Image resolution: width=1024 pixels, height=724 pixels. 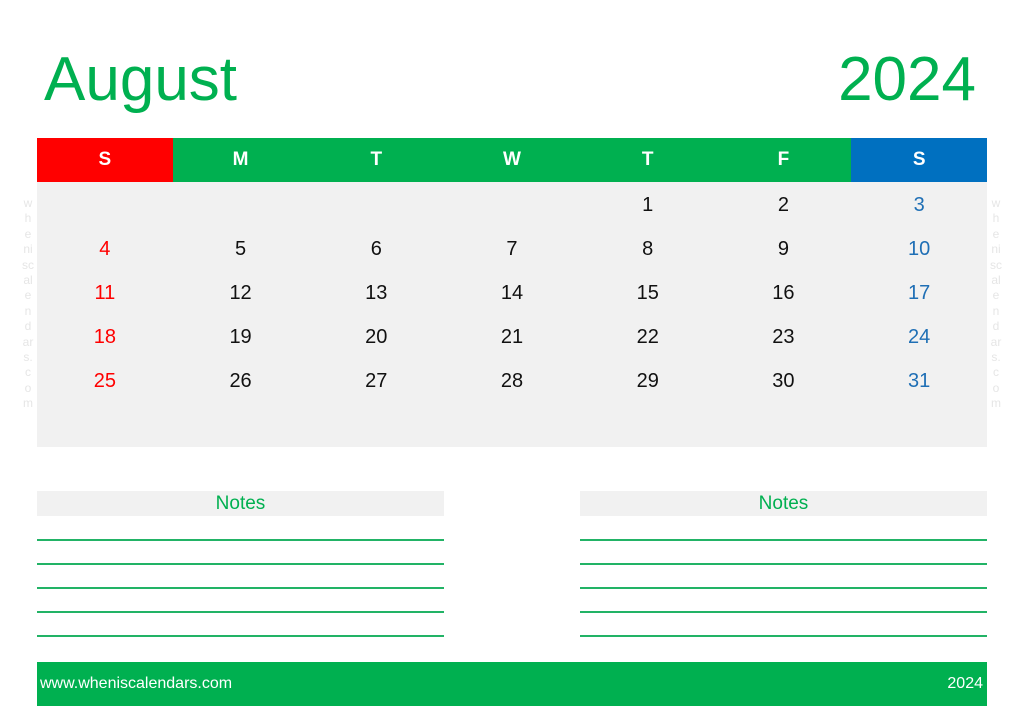 I want to click on footer-year: 2024, so click(x=965, y=683).